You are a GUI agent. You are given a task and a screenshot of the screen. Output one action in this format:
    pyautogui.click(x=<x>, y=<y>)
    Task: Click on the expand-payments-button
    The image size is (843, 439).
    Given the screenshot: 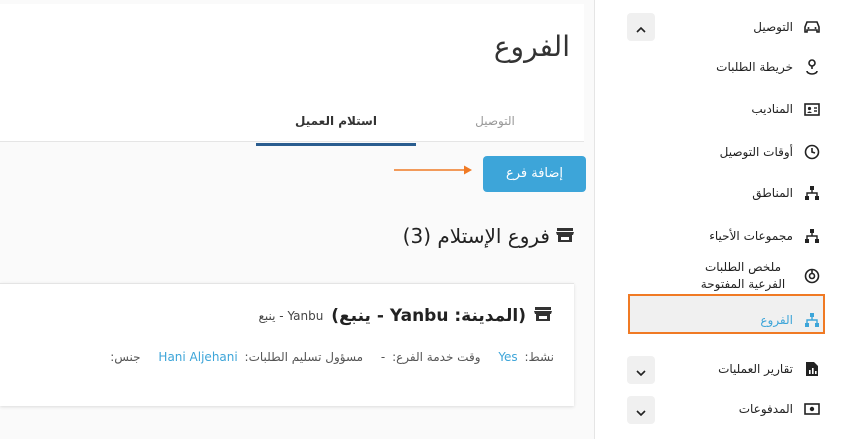 What is the action you would take?
    pyautogui.click(x=641, y=410)
    